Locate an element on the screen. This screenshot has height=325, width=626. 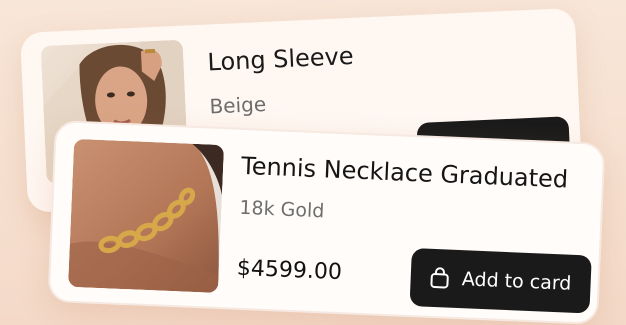
product-variant: Beige is located at coordinates (237, 105).